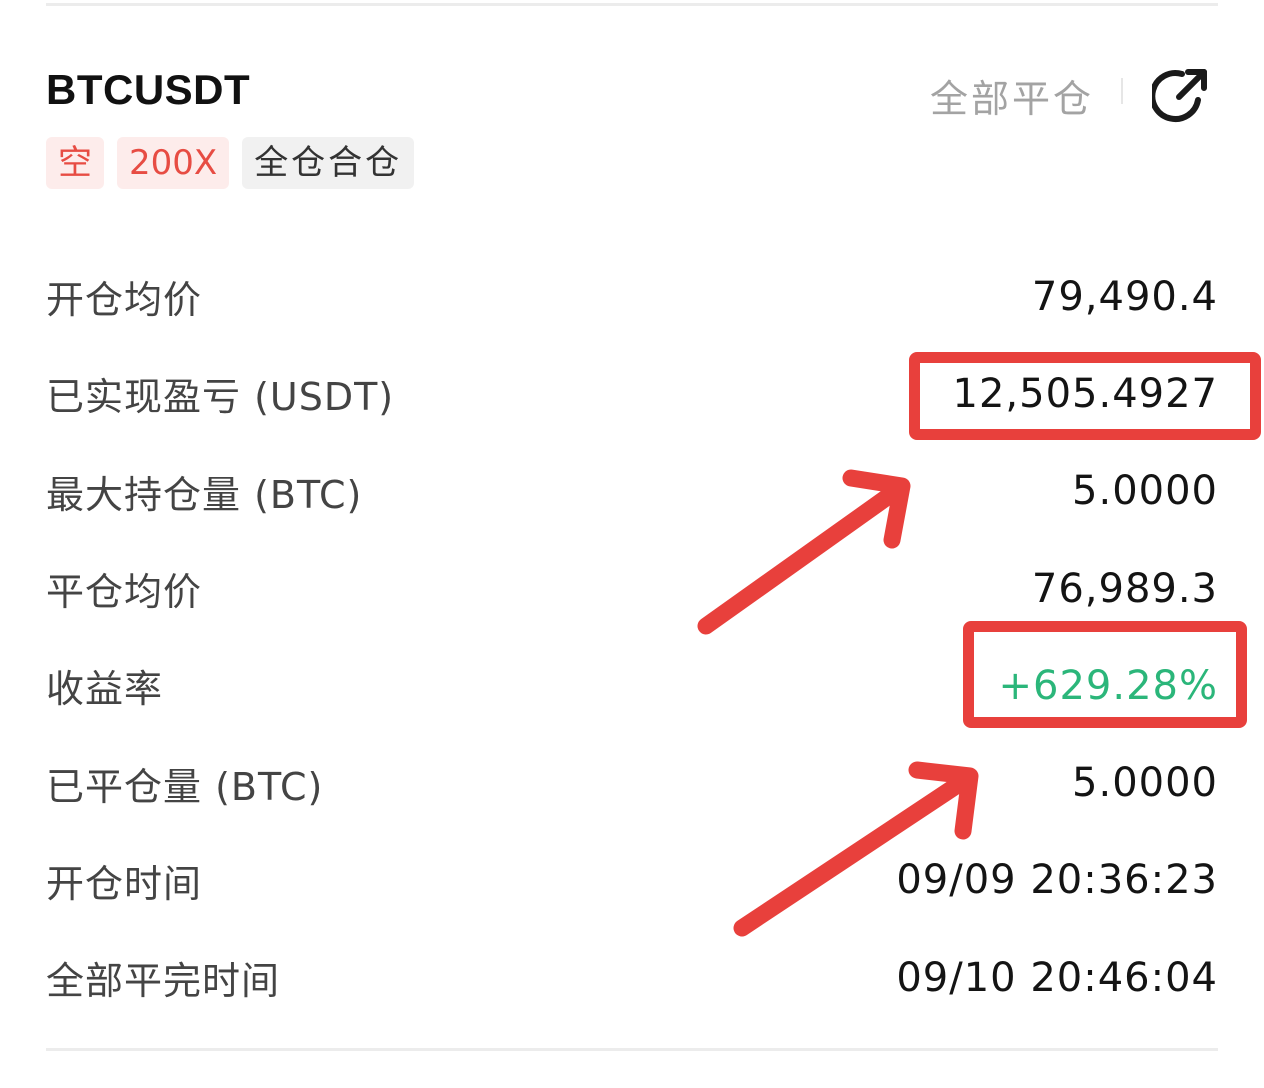  I want to click on detail-row-open-time: 开仓时间 09/09 20:36:23, so click(632, 880).